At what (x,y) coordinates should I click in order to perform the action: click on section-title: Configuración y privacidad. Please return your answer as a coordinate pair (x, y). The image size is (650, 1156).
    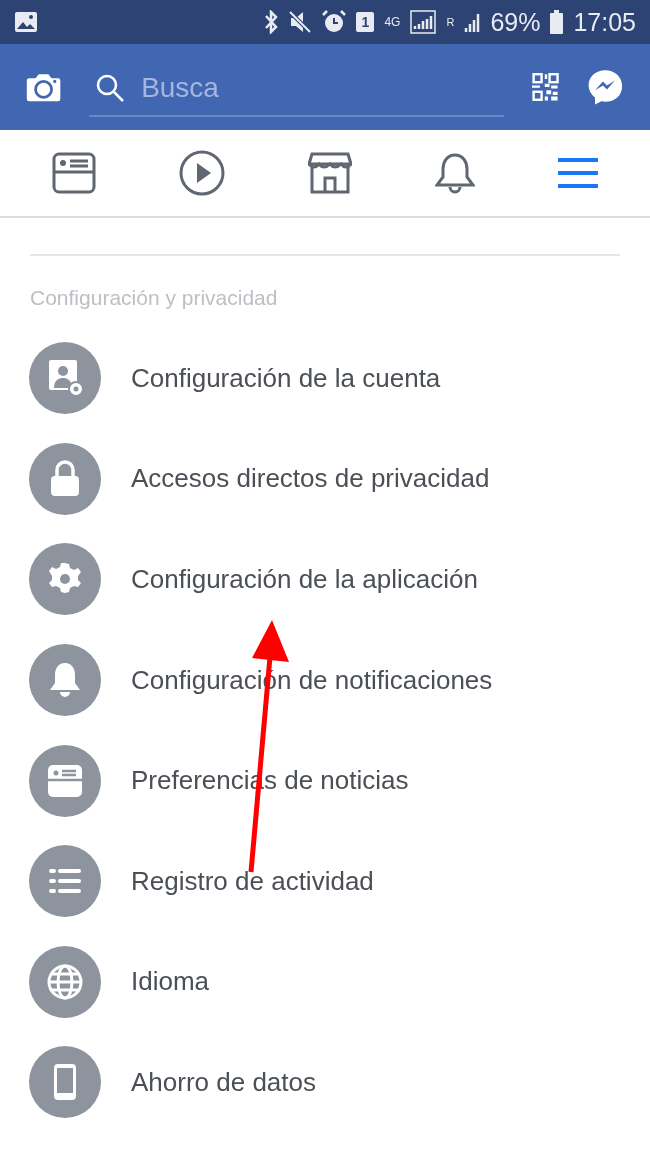
    Looking at the image, I should click on (154, 298).